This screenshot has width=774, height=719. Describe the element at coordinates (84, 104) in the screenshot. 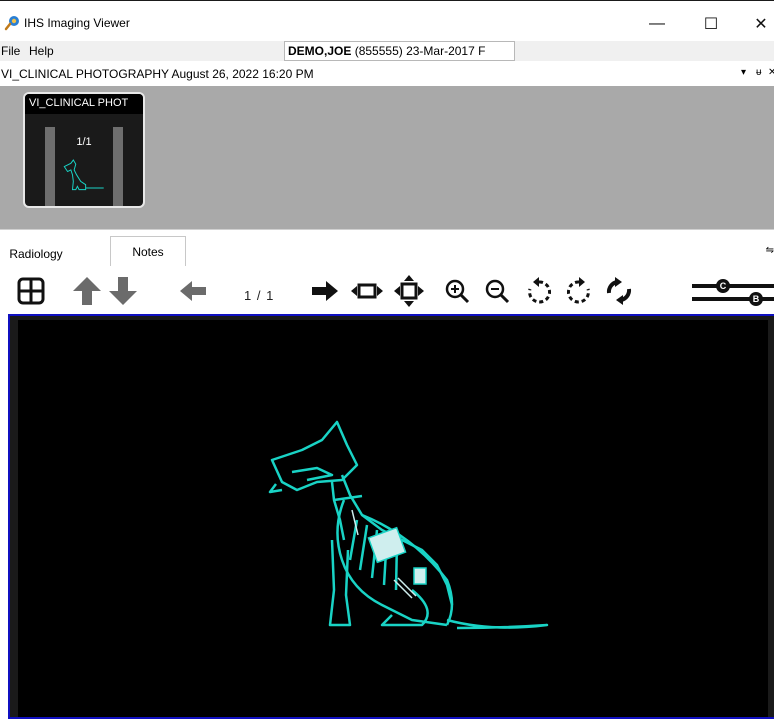

I see `thumbnail-label: VI_CLINICAL PHOT` at that location.